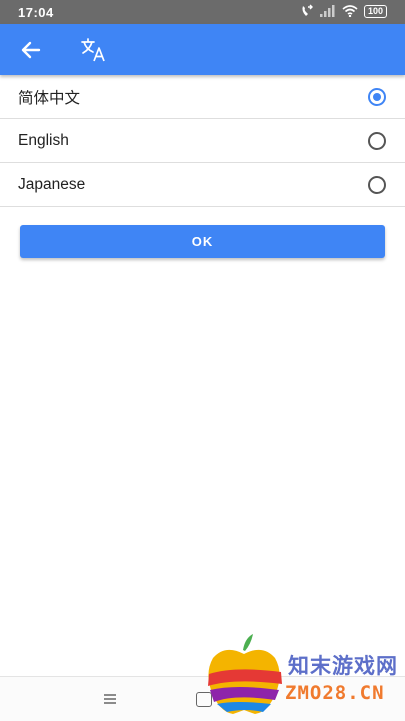 Image resolution: width=405 pixels, height=721 pixels. I want to click on status-icons: 100, so click(343, 11).